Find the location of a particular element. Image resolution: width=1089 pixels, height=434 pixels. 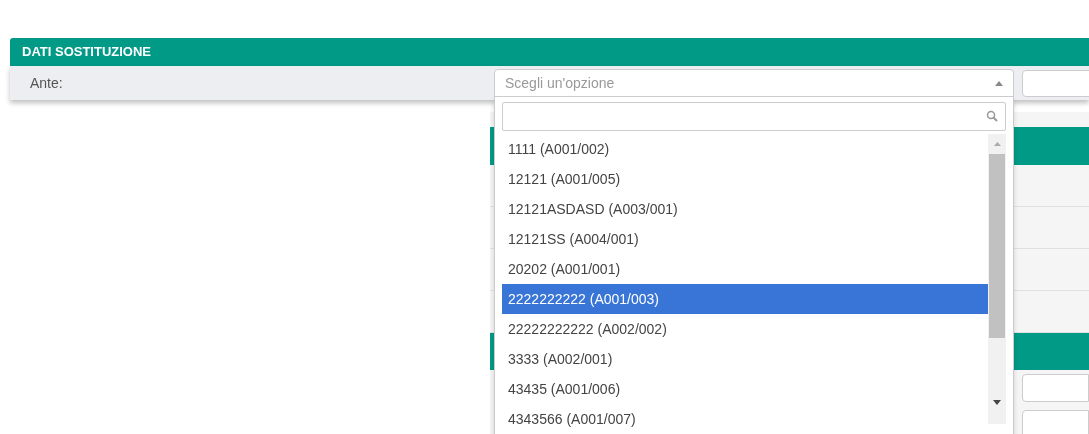

dropdown-option: 12121SS (A004/001) is located at coordinates (745, 239).